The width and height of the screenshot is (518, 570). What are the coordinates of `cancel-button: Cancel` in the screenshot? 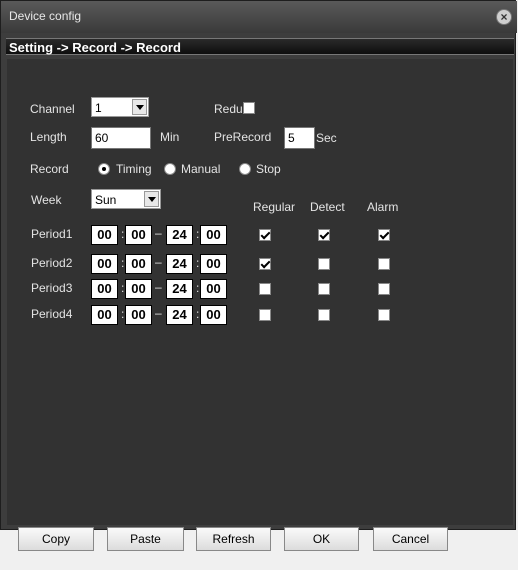 It's located at (410, 539).